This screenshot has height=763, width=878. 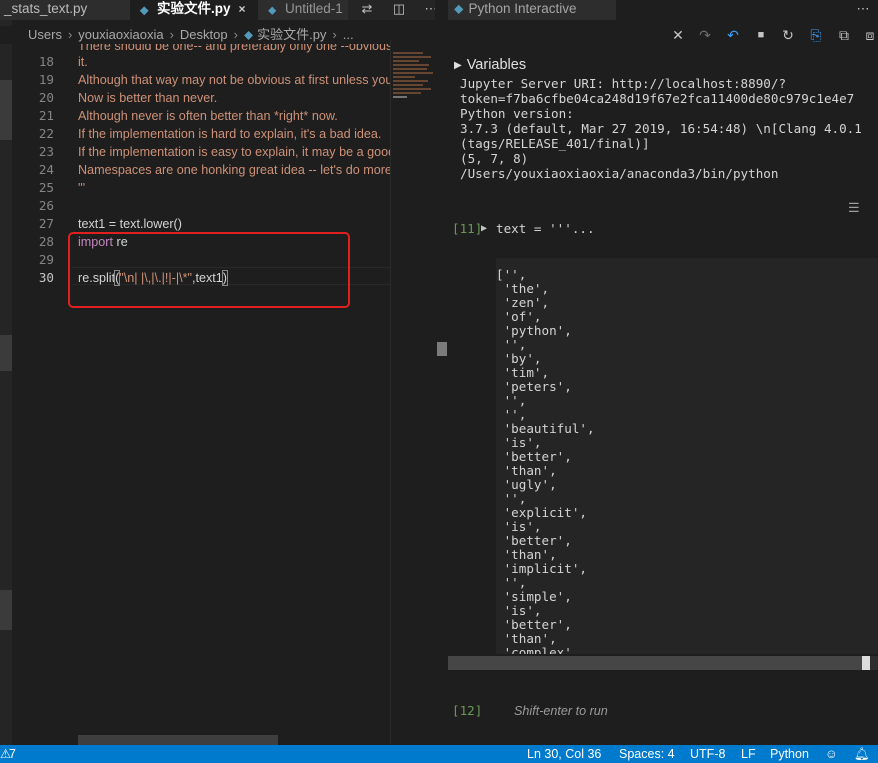 What do you see at coordinates (120, 34) in the screenshot?
I see `breadcrumb-item: youxiaoxiaoxia` at bounding box center [120, 34].